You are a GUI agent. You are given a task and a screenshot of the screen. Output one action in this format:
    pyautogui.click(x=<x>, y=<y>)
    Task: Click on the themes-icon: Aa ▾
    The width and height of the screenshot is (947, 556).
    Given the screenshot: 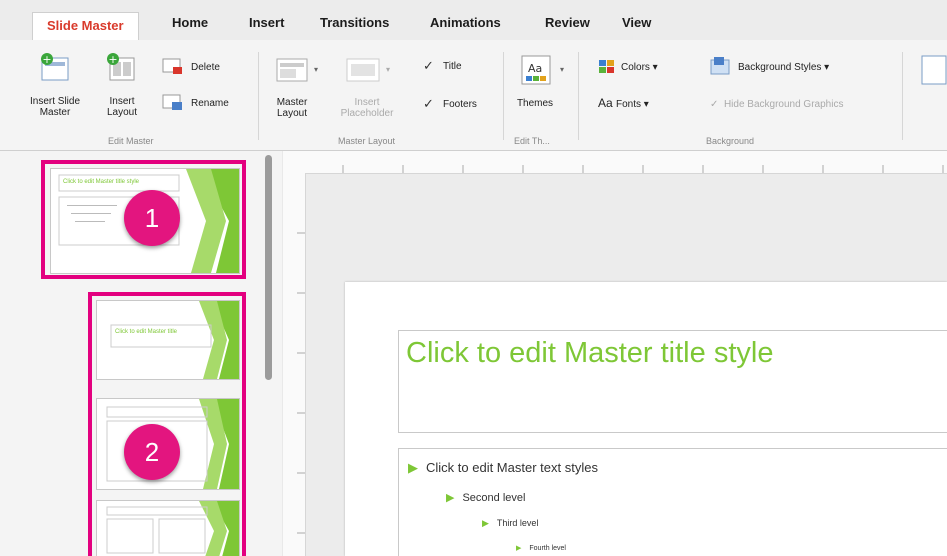 What is the action you would take?
    pyautogui.click(x=542, y=70)
    